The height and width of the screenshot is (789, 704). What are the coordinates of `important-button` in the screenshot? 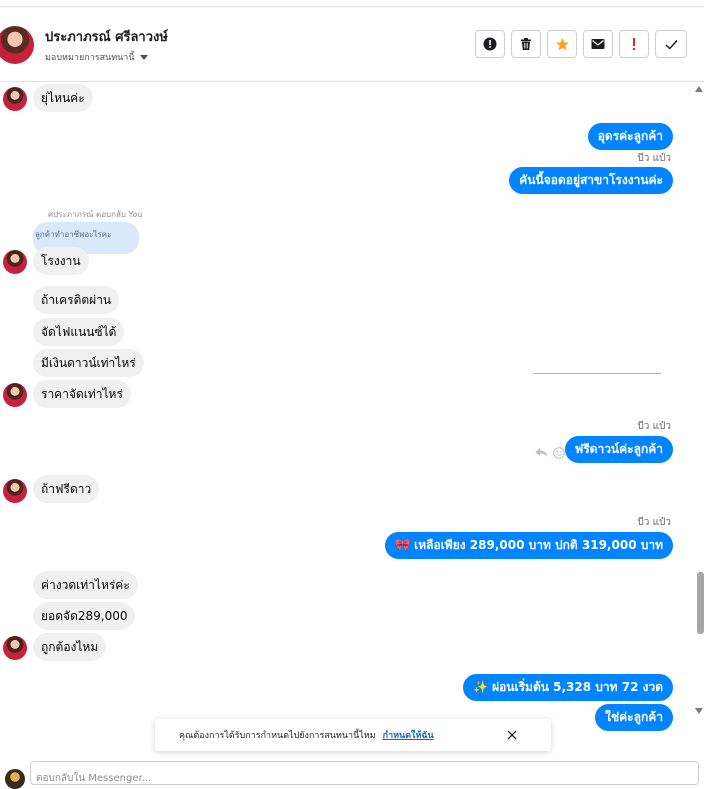 It's located at (634, 44).